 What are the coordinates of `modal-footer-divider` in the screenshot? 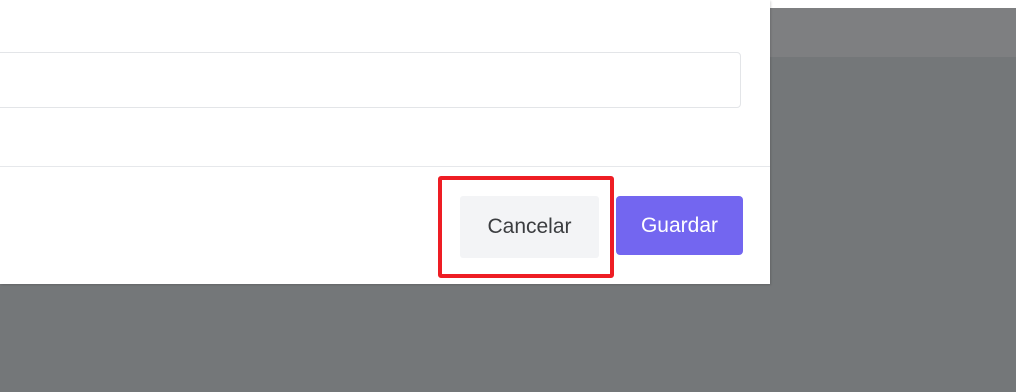 It's located at (385, 166).